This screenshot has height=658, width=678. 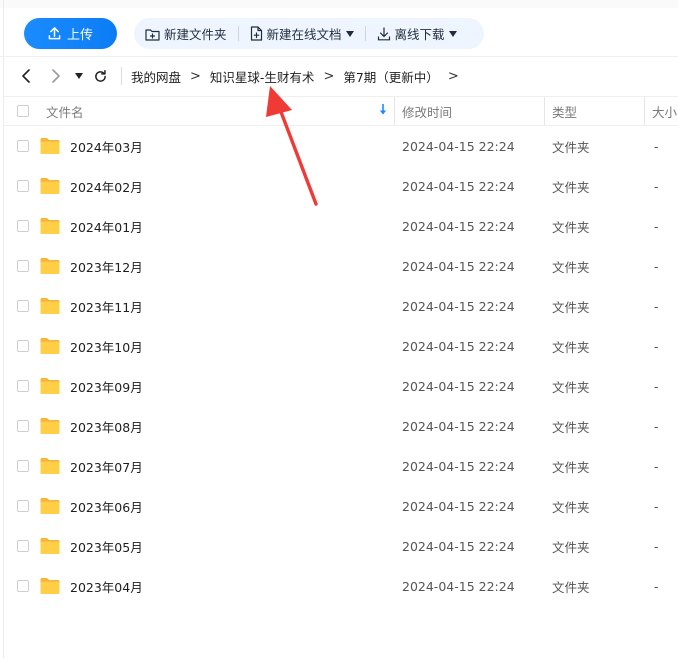 What do you see at coordinates (106, 346) in the screenshot?
I see `file-name: 2023年10月` at bounding box center [106, 346].